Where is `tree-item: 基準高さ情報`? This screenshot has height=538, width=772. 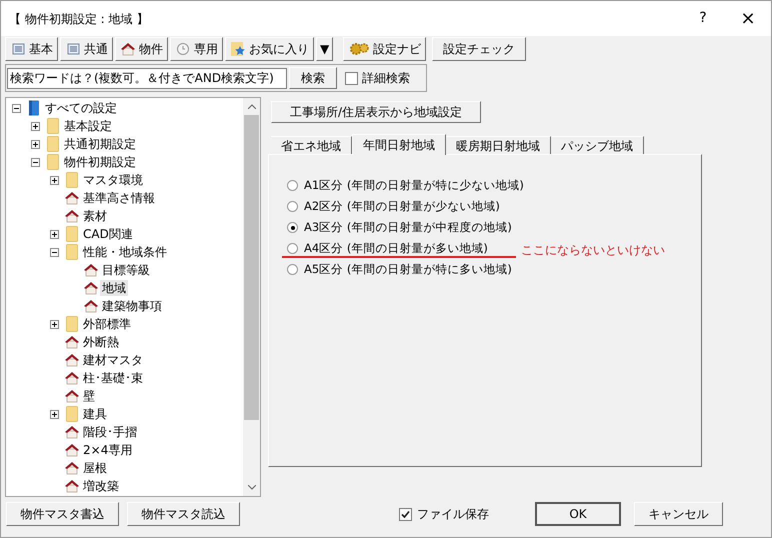 tree-item: 基準高さ情報 is located at coordinates (119, 198).